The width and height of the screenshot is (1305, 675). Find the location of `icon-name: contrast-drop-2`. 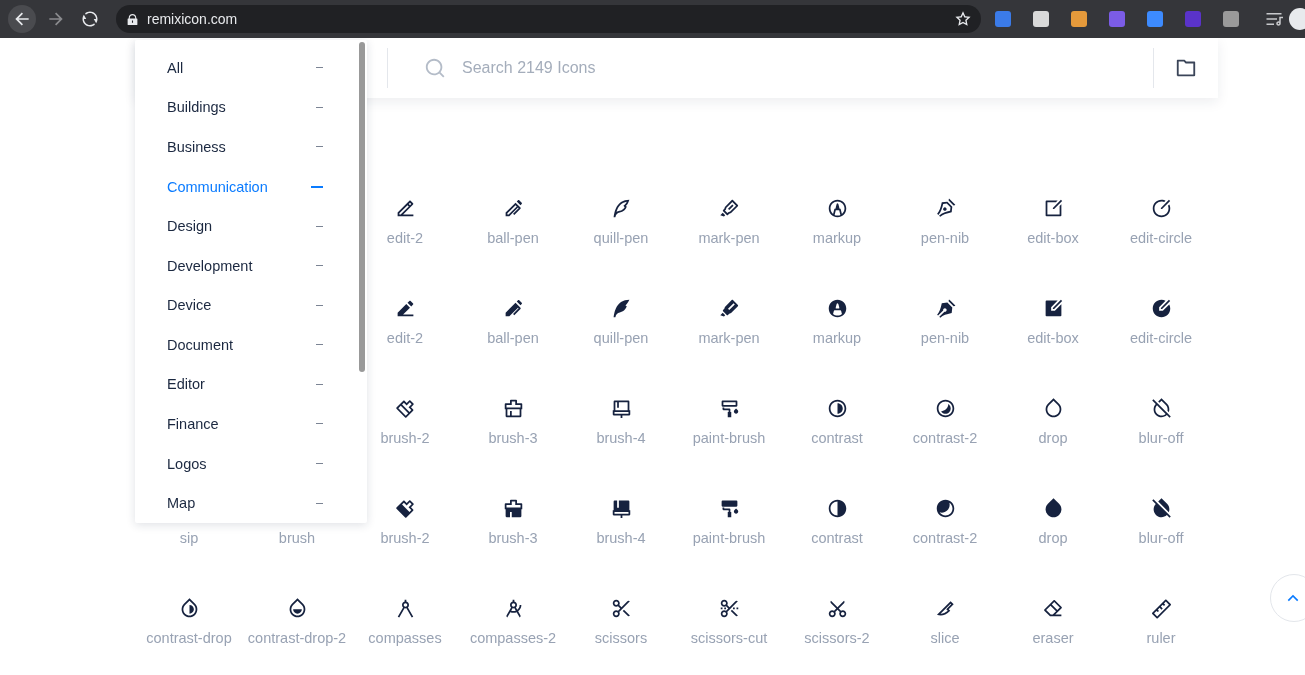

icon-name: contrast-drop-2 is located at coordinates (297, 638).